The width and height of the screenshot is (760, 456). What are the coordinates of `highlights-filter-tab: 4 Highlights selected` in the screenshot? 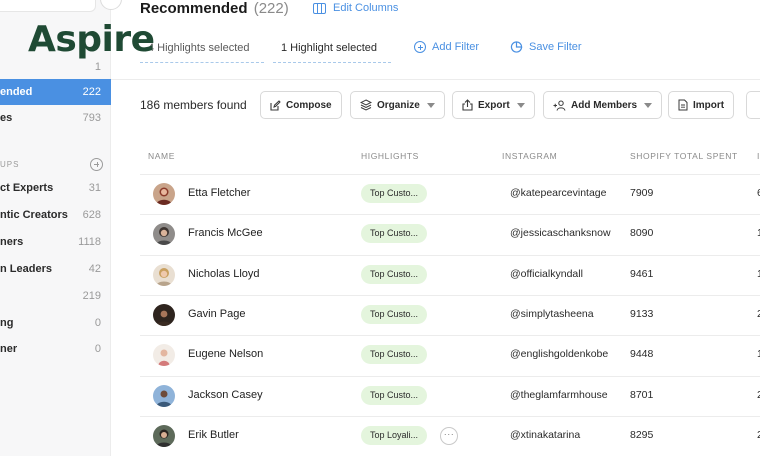 It's located at (202, 52).